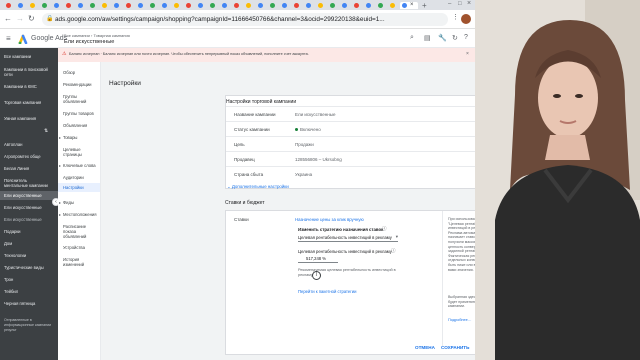 Image resolution: width=640 pixels, height=360 pixels. Describe the element at coordinates (449, 4) in the screenshot. I see `minimize-icon: –` at that location.